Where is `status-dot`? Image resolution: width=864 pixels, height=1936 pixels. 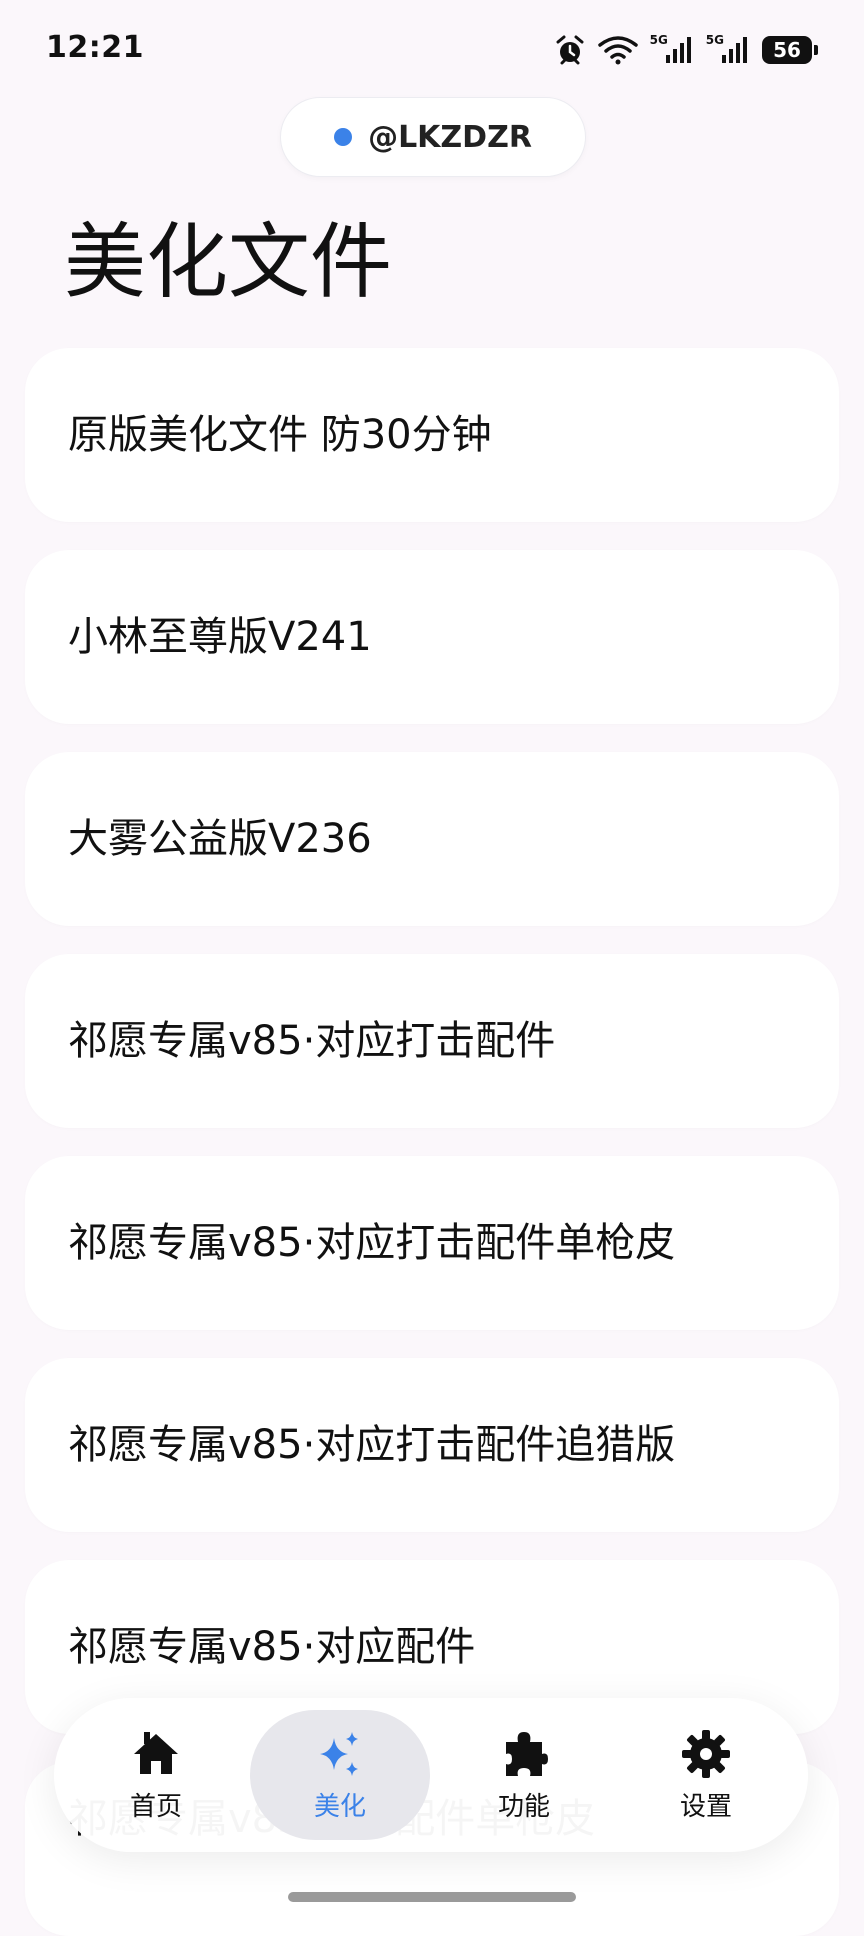 status-dot is located at coordinates (343, 137).